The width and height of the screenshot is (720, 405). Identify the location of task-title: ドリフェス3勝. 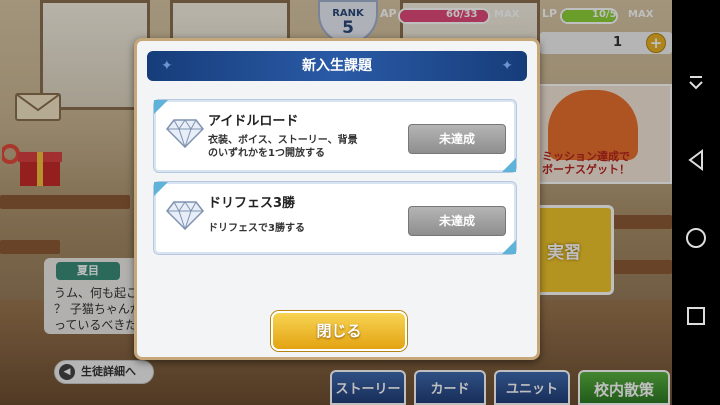
(252, 203).